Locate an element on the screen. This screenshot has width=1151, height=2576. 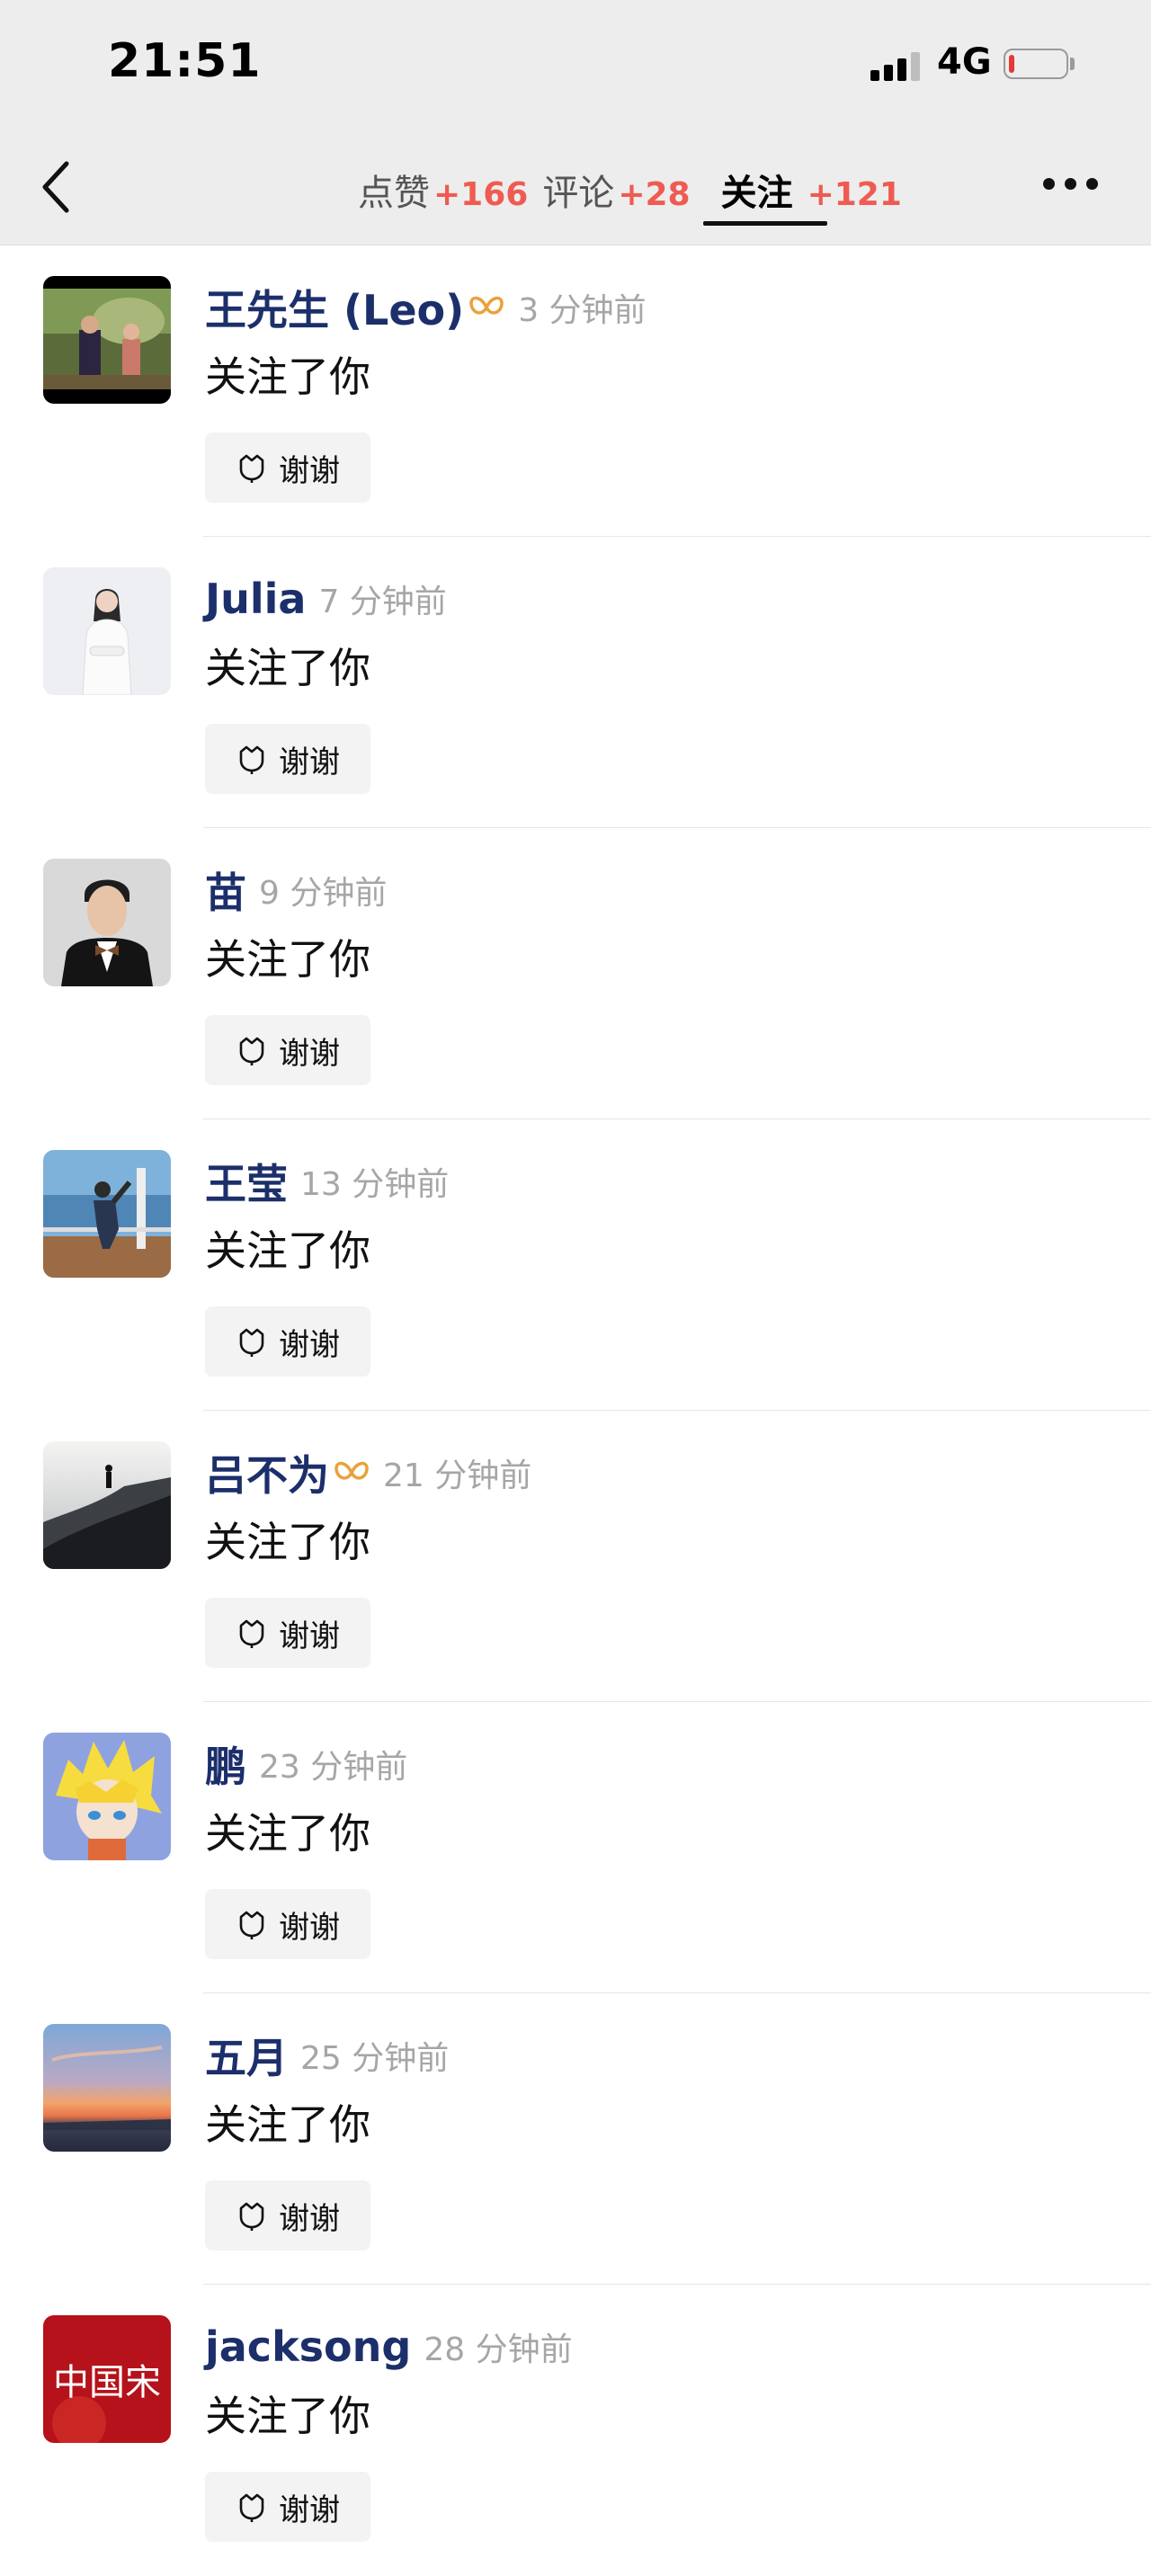
timestamp: 9 分钟前 is located at coordinates (323, 894).